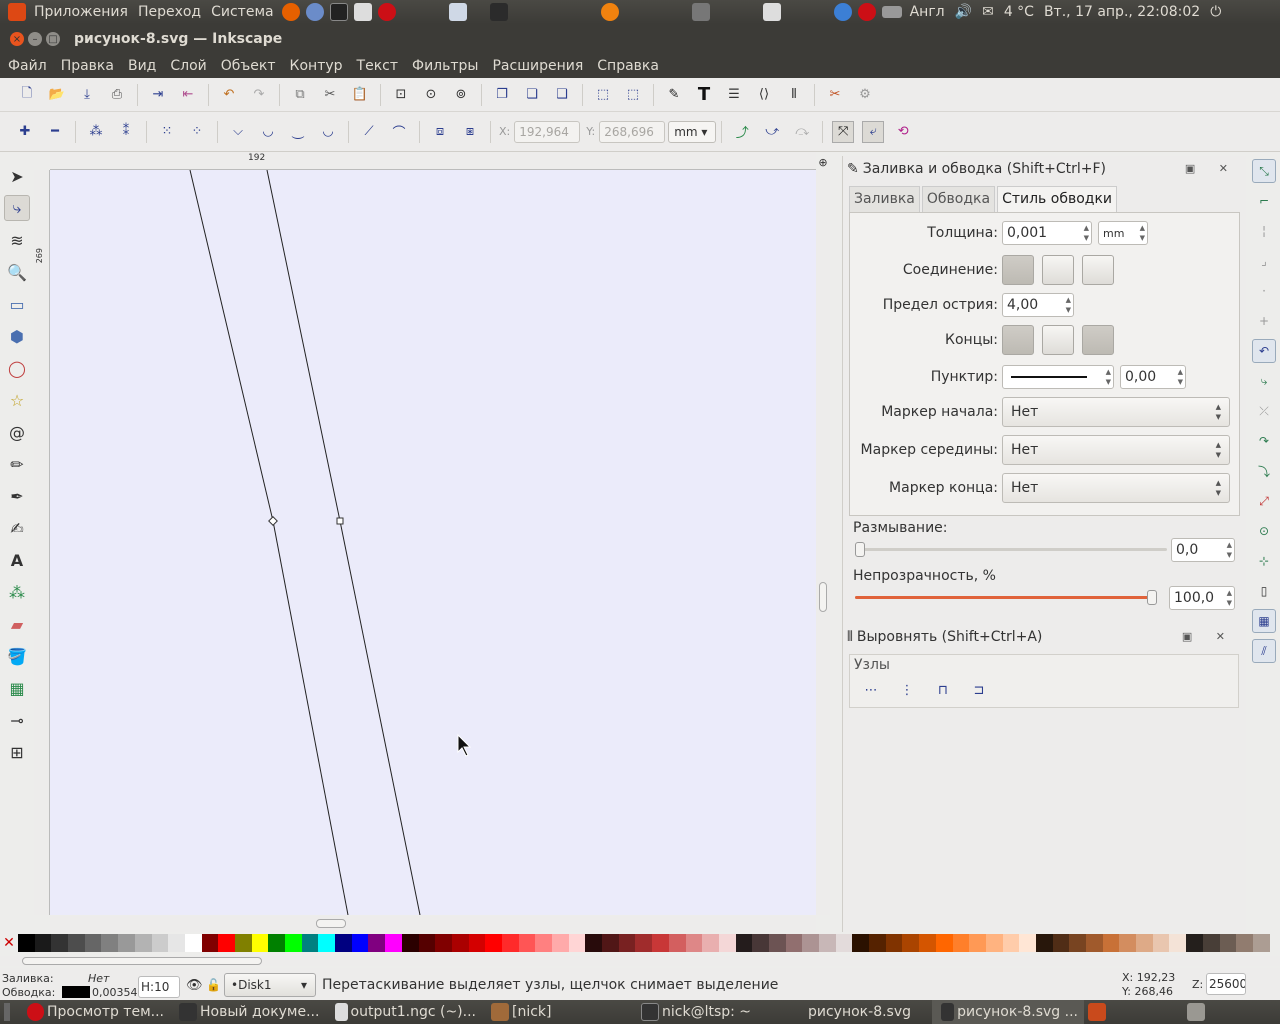 Image resolution: width=1280 pixels, height=1024 pixels. Describe the element at coordinates (562, 95) in the screenshot. I see `unlink-clone-icon: ❑` at that location.